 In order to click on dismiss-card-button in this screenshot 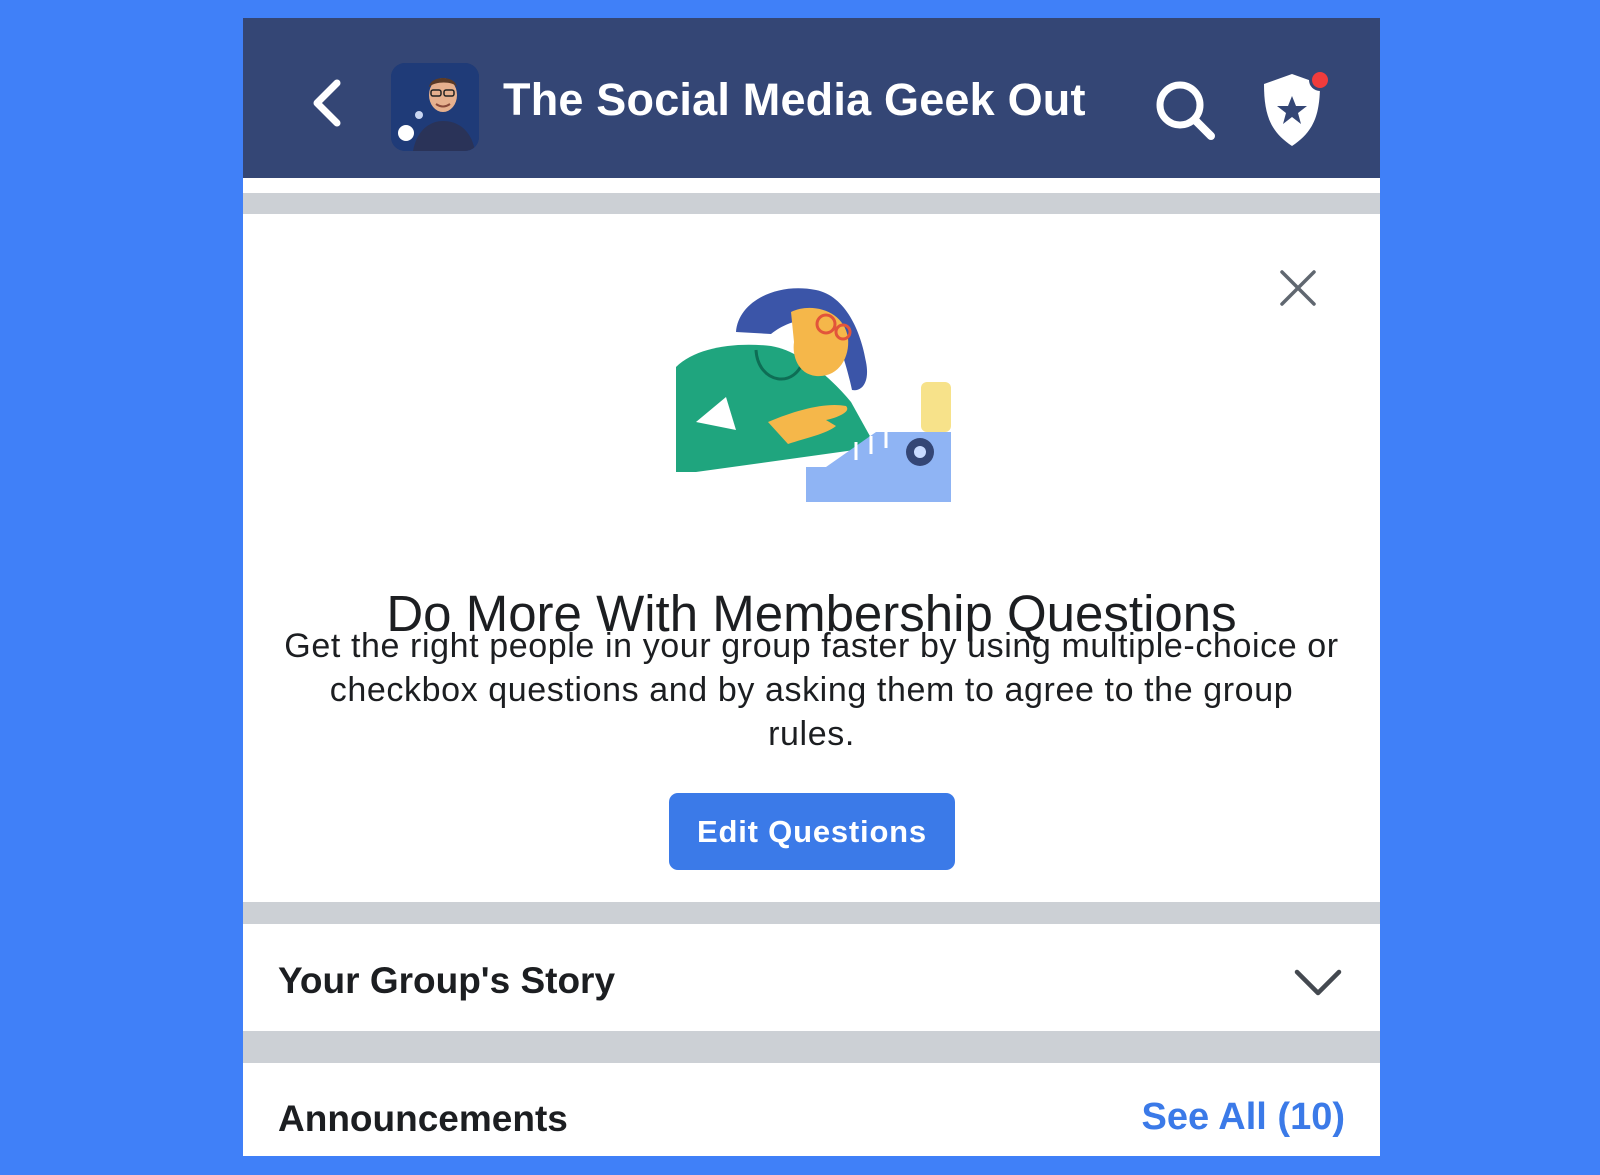, I will do `click(1298, 288)`.